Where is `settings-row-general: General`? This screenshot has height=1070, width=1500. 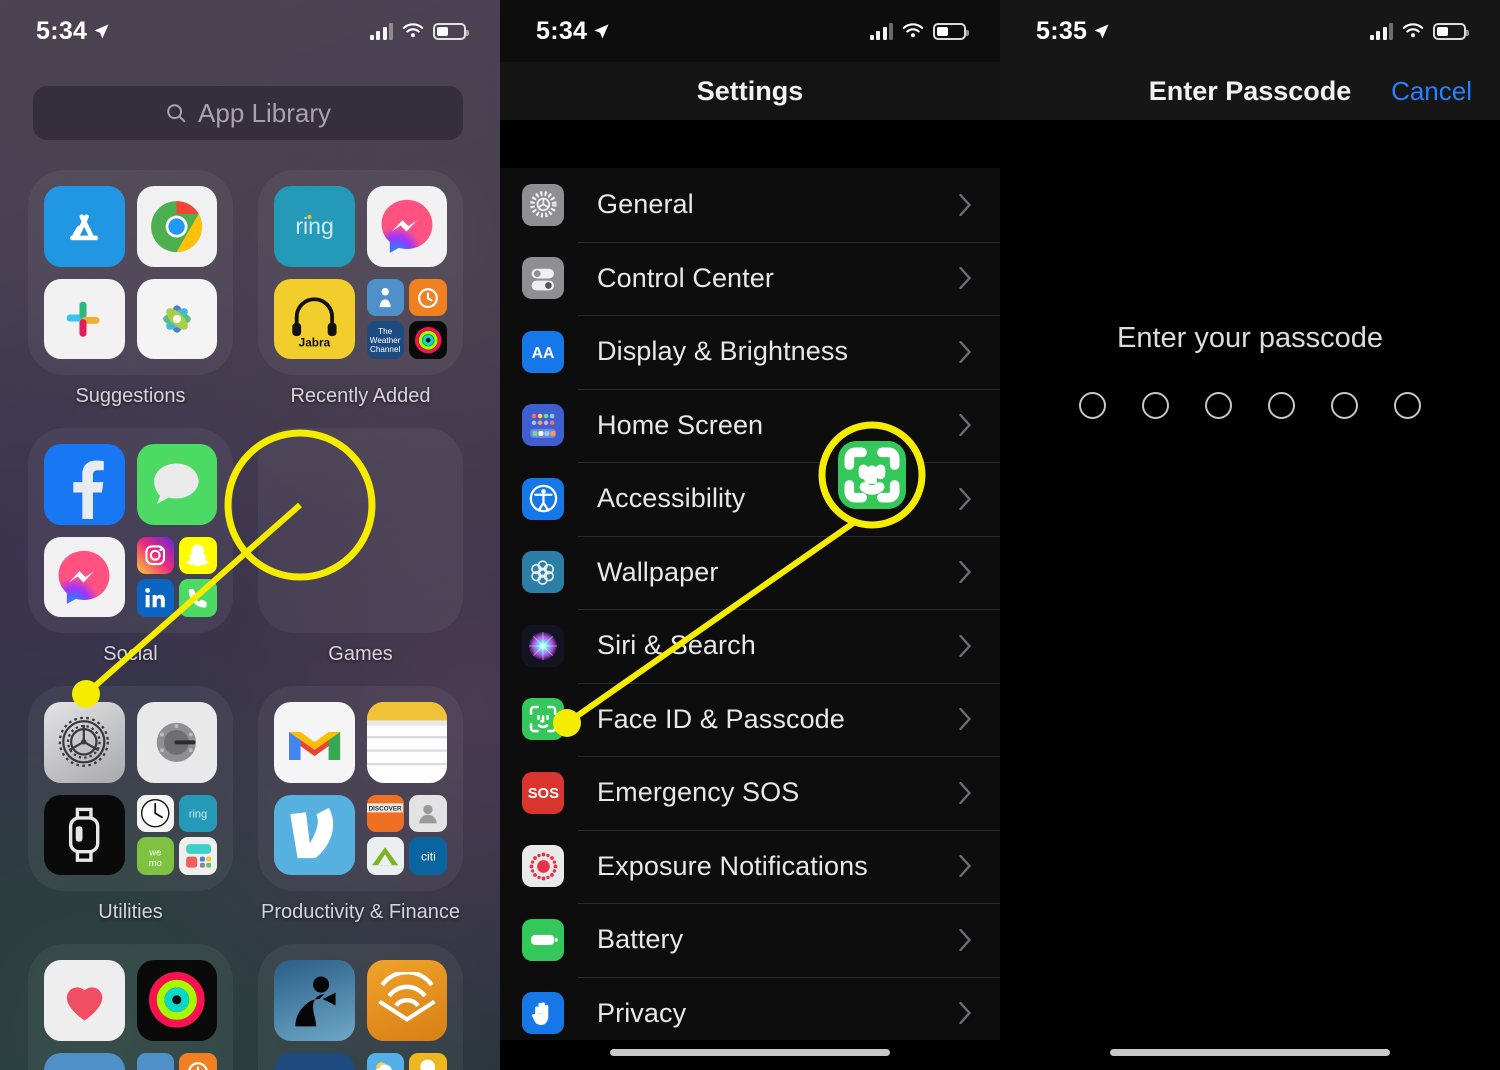
settings-row-general: General is located at coordinates (750, 205).